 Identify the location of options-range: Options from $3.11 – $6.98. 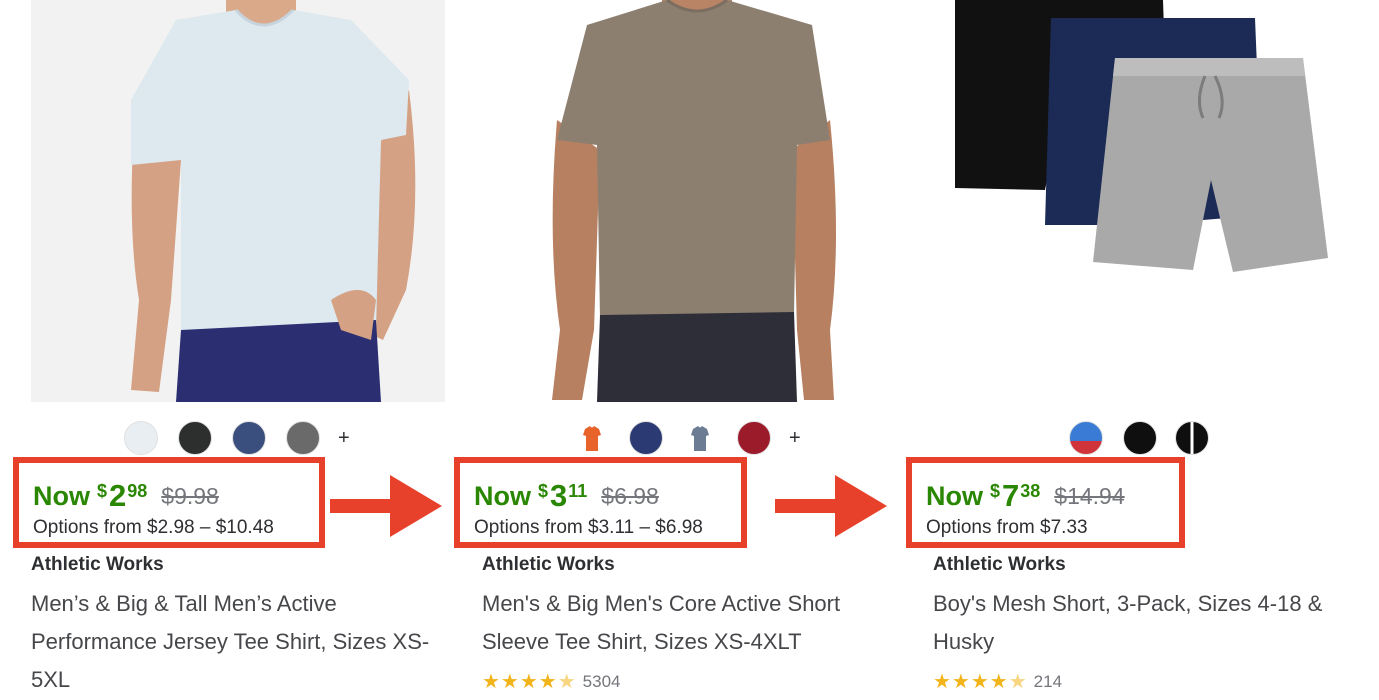
(588, 527).